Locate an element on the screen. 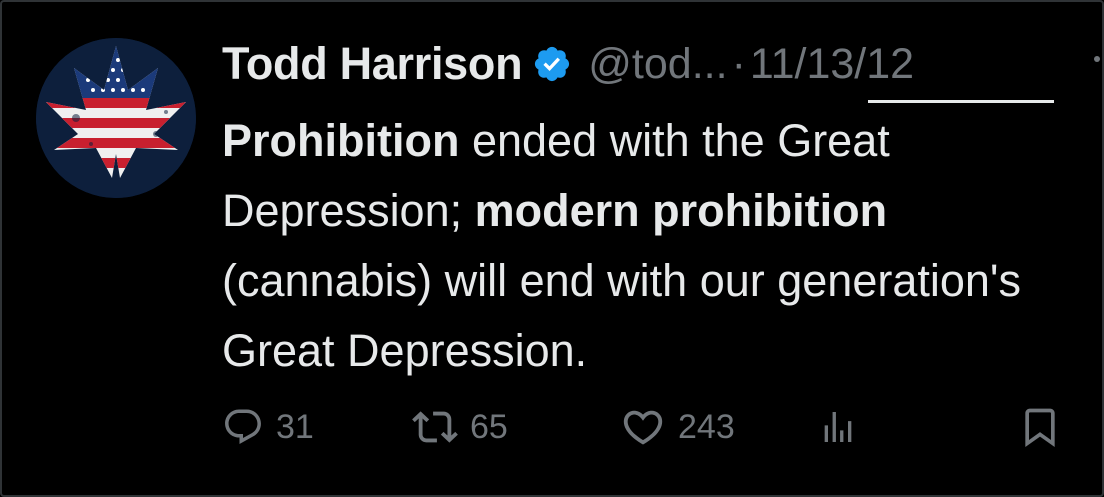 The height and width of the screenshot is (497, 1104). bookmark-icon is located at coordinates (1040, 427).